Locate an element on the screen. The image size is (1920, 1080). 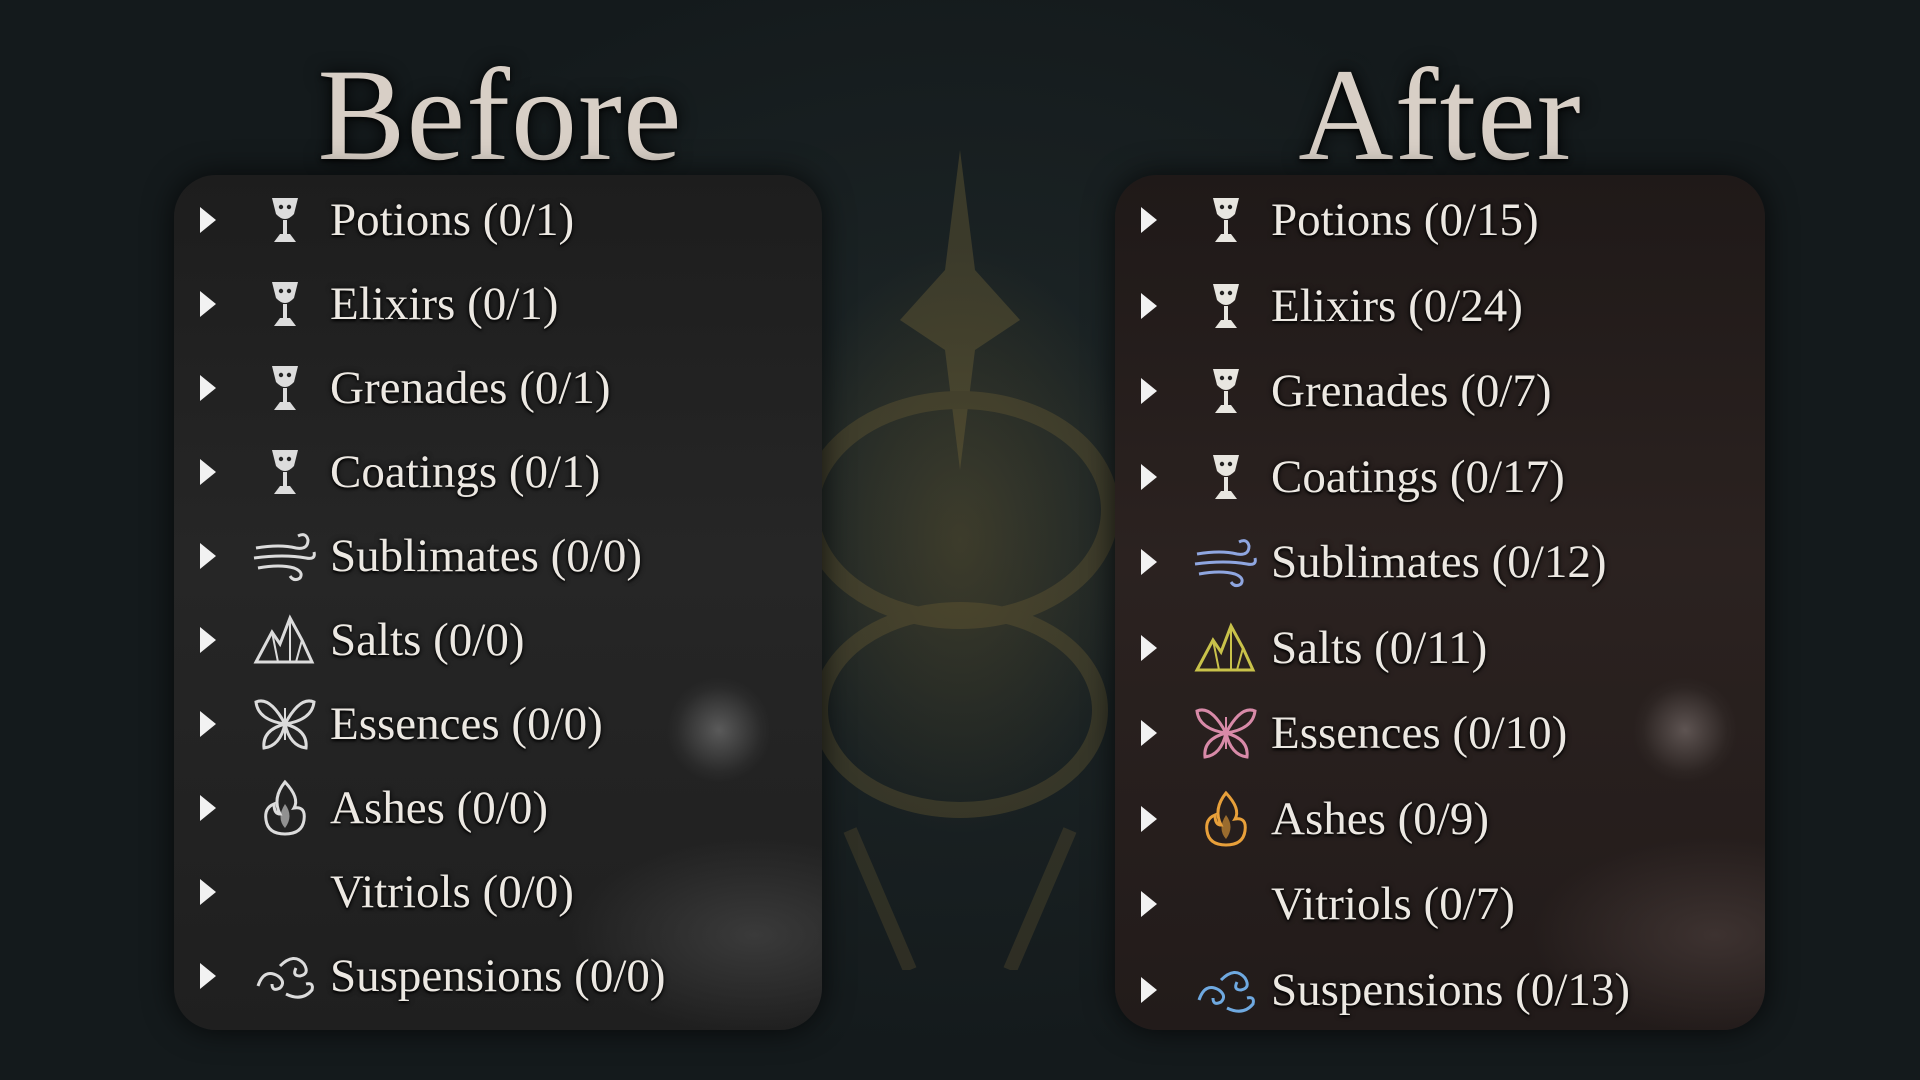
category-label: Ashes (0/0) is located at coordinates (439, 808).